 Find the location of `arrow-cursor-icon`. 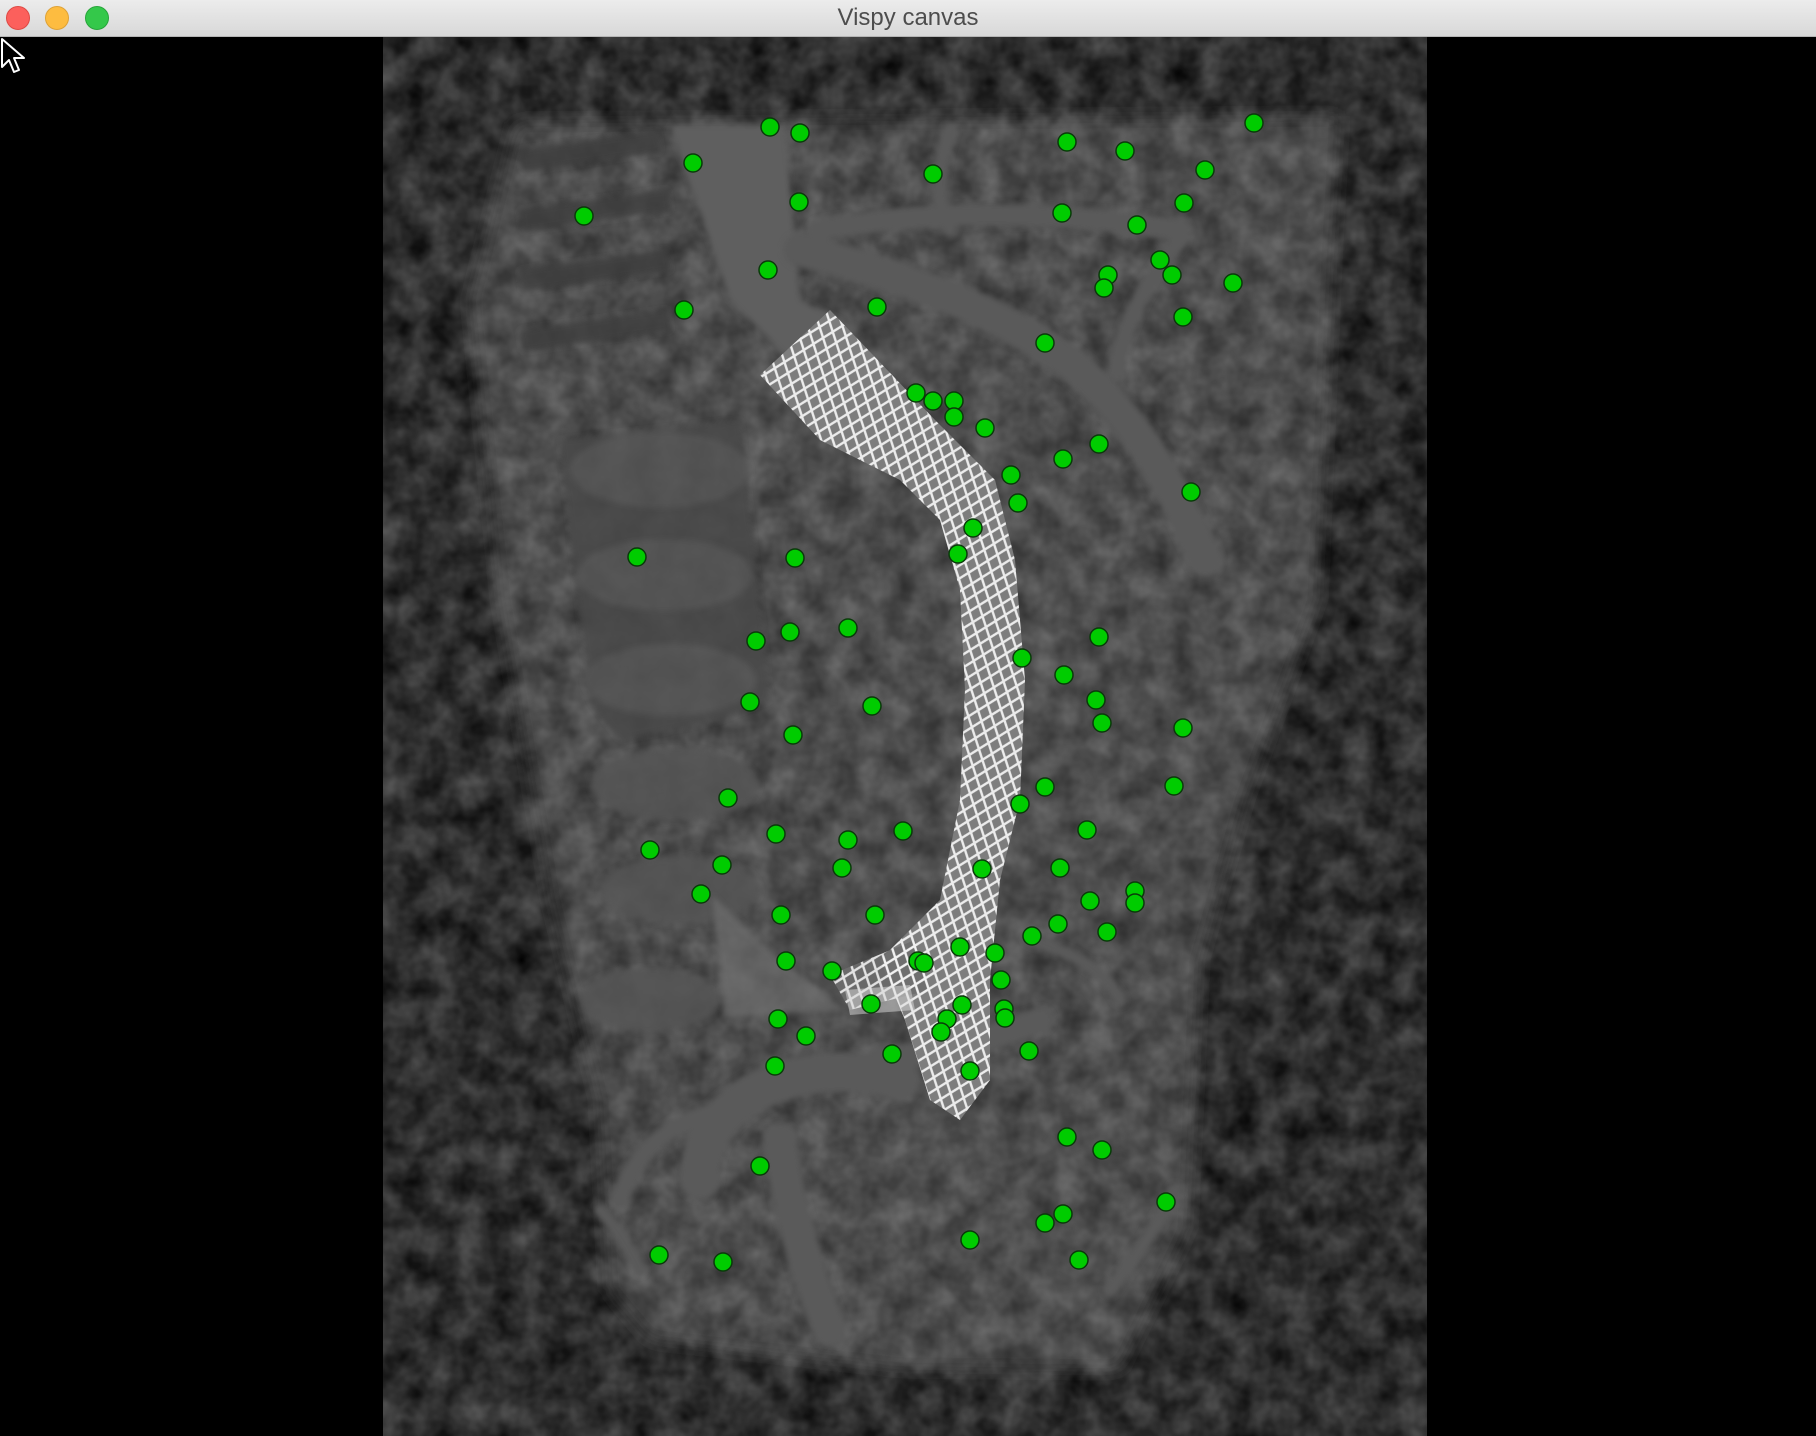

arrow-cursor-icon is located at coordinates (13, 55).